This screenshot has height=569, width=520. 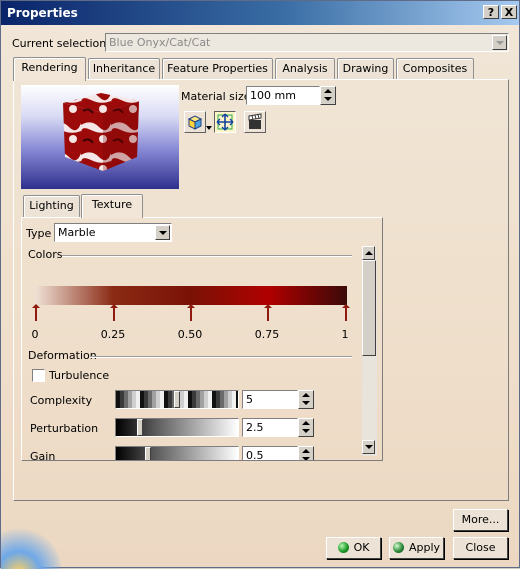 I want to click on ok-button: OK, so click(x=353, y=548).